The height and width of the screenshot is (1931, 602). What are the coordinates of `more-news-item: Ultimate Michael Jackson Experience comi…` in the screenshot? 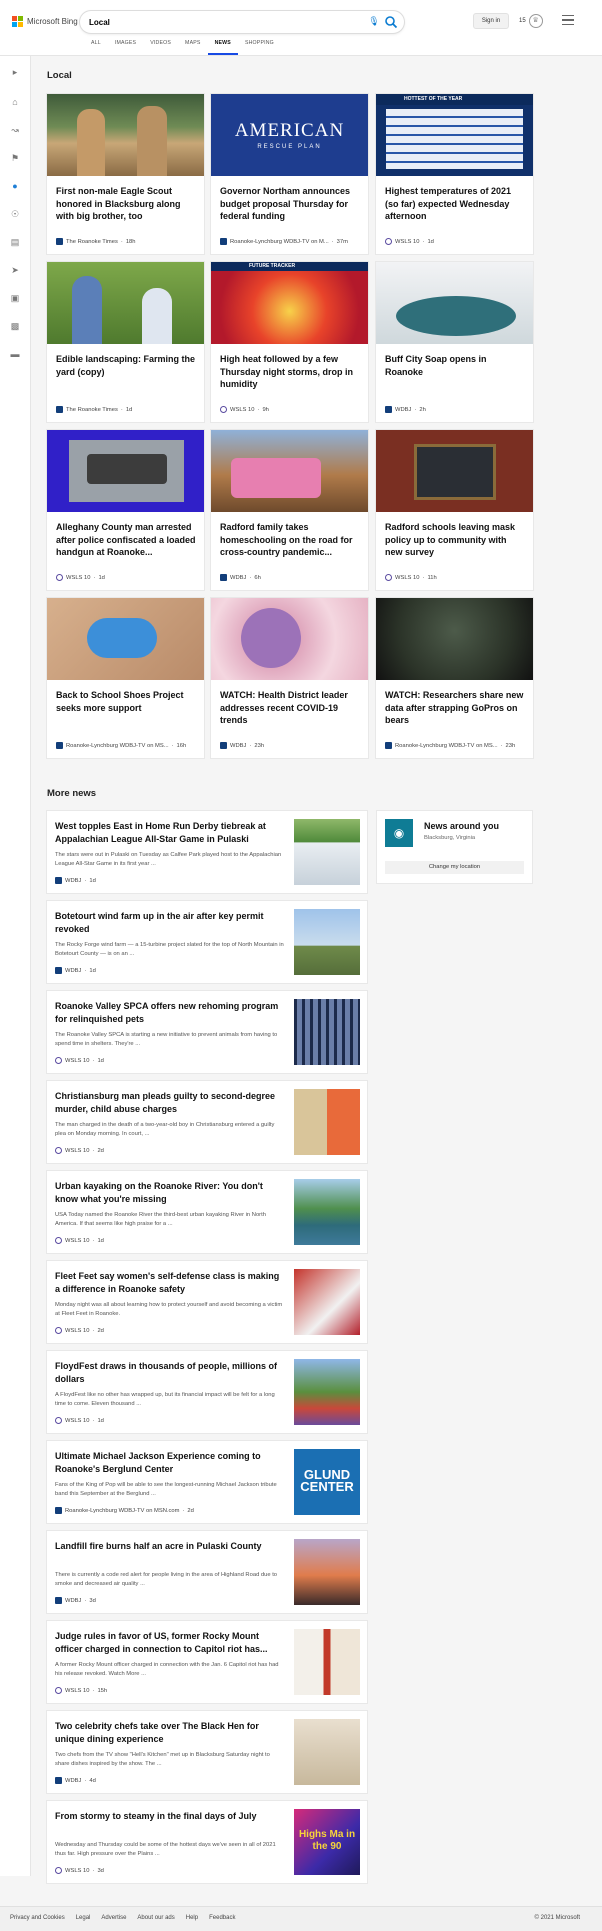 It's located at (207, 1482).